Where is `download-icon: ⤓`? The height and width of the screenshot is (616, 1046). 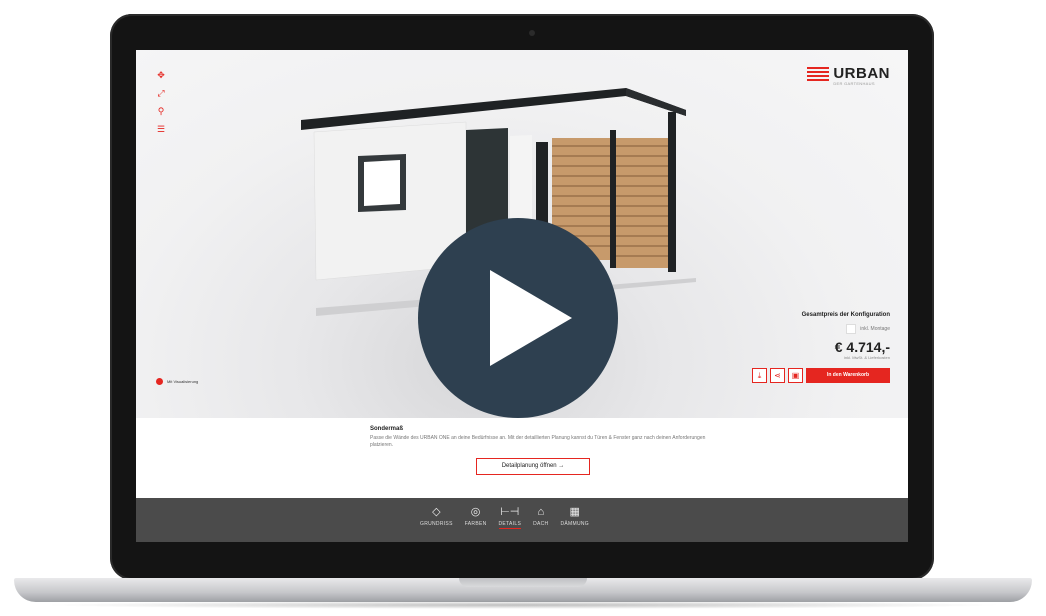 download-icon: ⤓ is located at coordinates (759, 375).